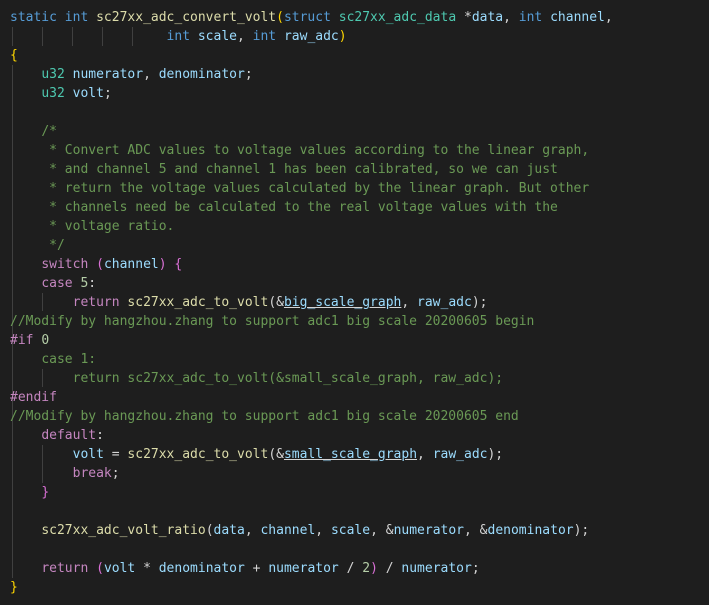 The width and height of the screenshot is (709, 605). Describe the element at coordinates (22, 340) in the screenshot. I see `code-token: #if` at that location.